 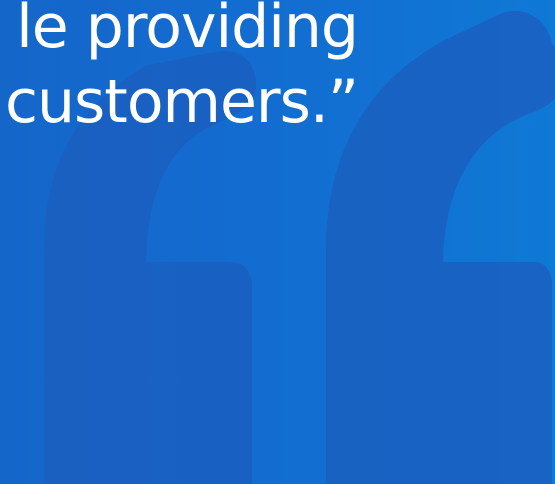 I want to click on quote-line-1: le providing, so click(x=187, y=31).